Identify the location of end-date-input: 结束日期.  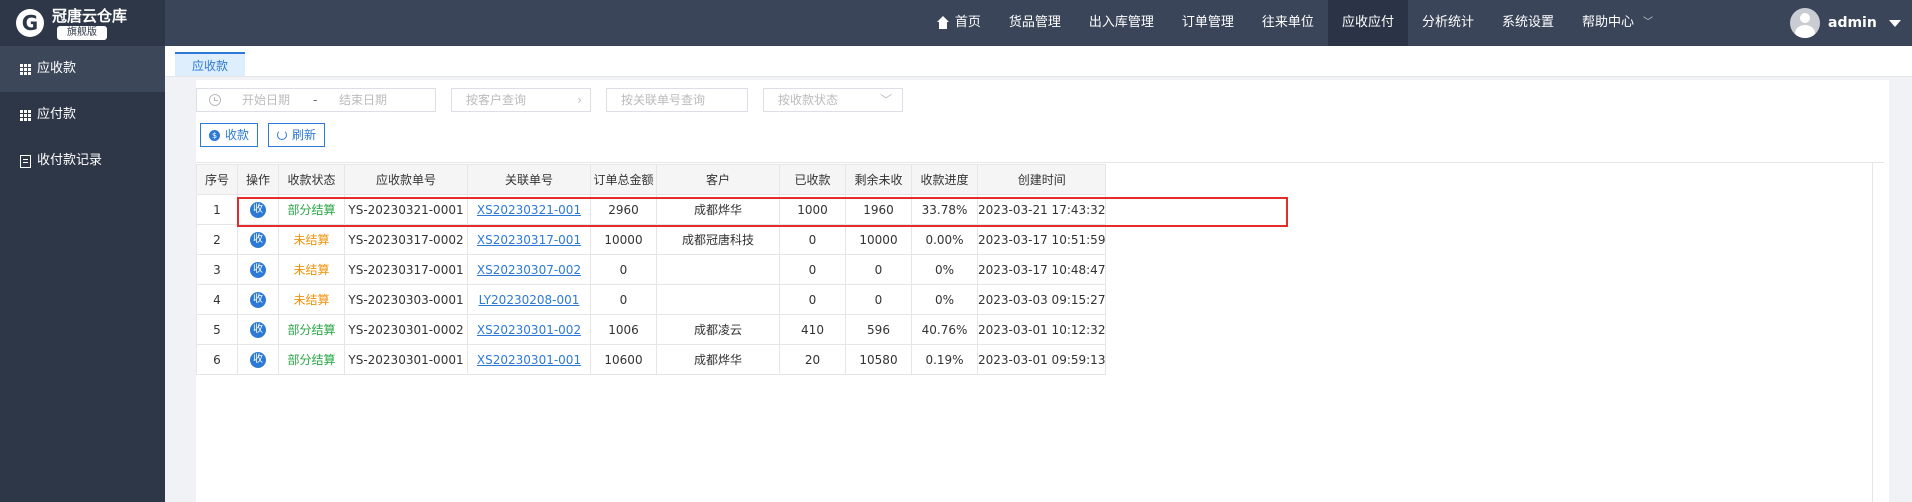
(363, 100).